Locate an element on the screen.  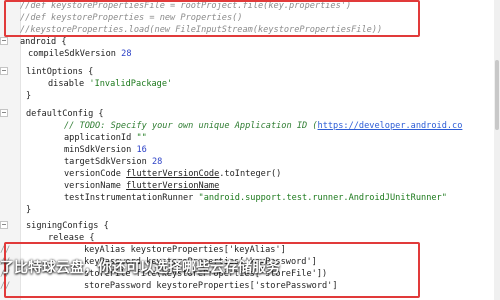
code-line: disable 'InvalidPackage' is located at coordinates (110, 84).